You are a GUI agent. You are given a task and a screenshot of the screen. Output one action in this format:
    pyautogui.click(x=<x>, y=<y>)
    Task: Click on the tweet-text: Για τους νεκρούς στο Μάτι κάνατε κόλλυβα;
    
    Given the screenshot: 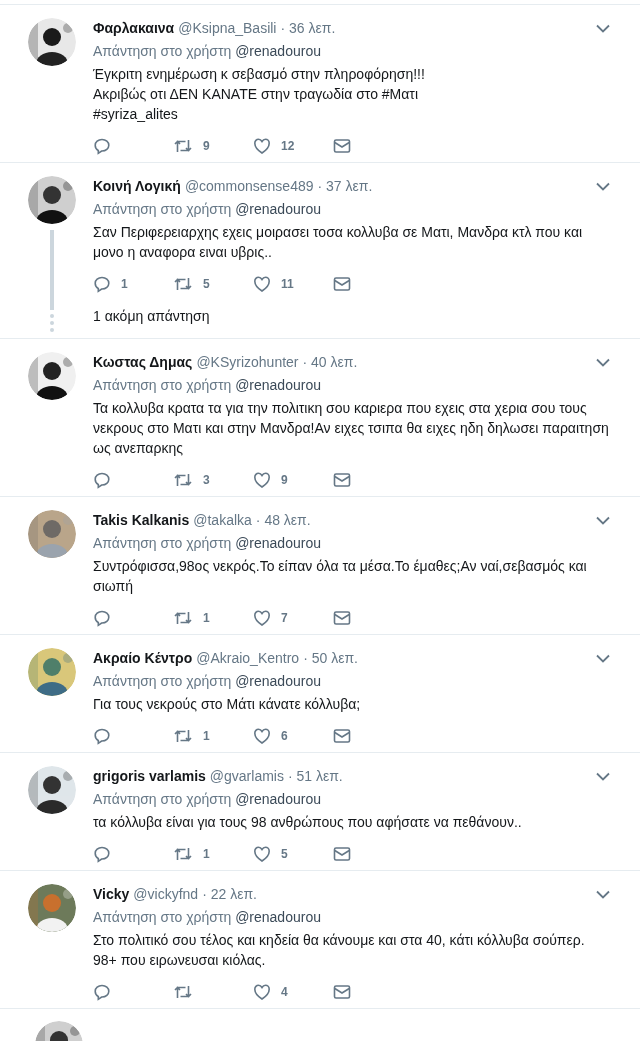 What is the action you would take?
    pyautogui.click(x=227, y=704)
    